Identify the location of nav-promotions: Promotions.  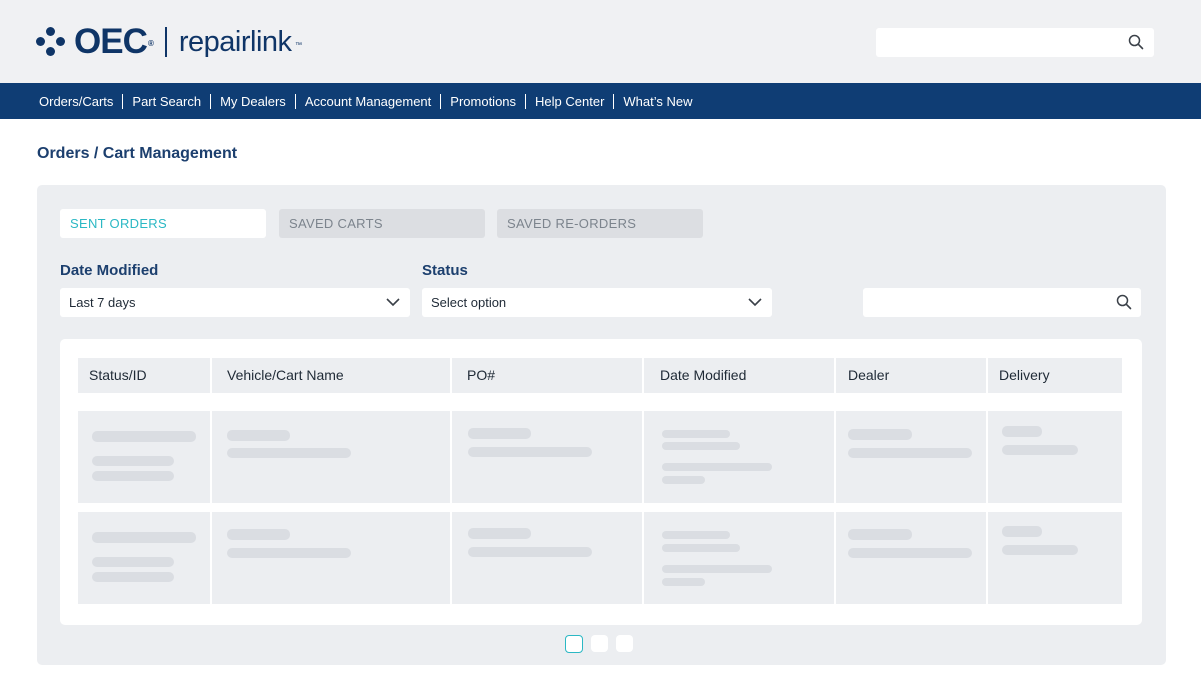
(483, 101).